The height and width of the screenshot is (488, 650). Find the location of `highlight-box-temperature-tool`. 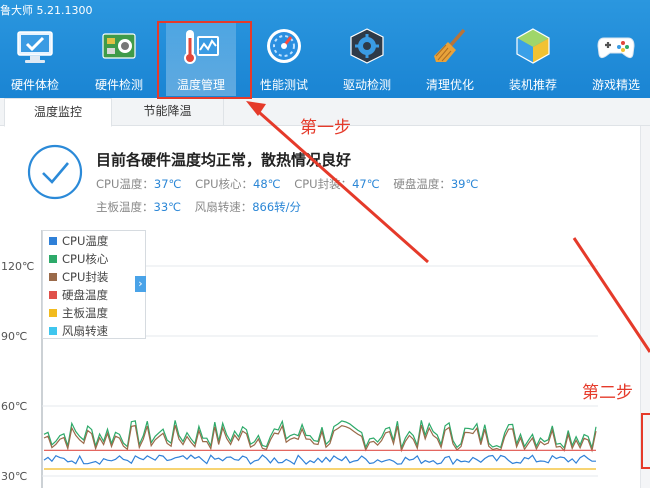

highlight-box-temperature-tool is located at coordinates (204, 60).